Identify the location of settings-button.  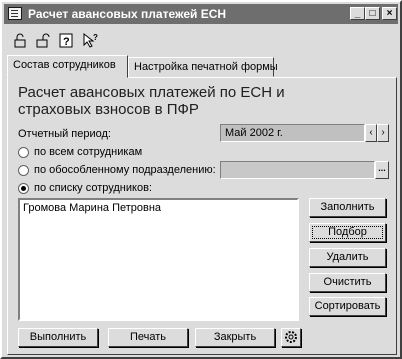
(291, 337).